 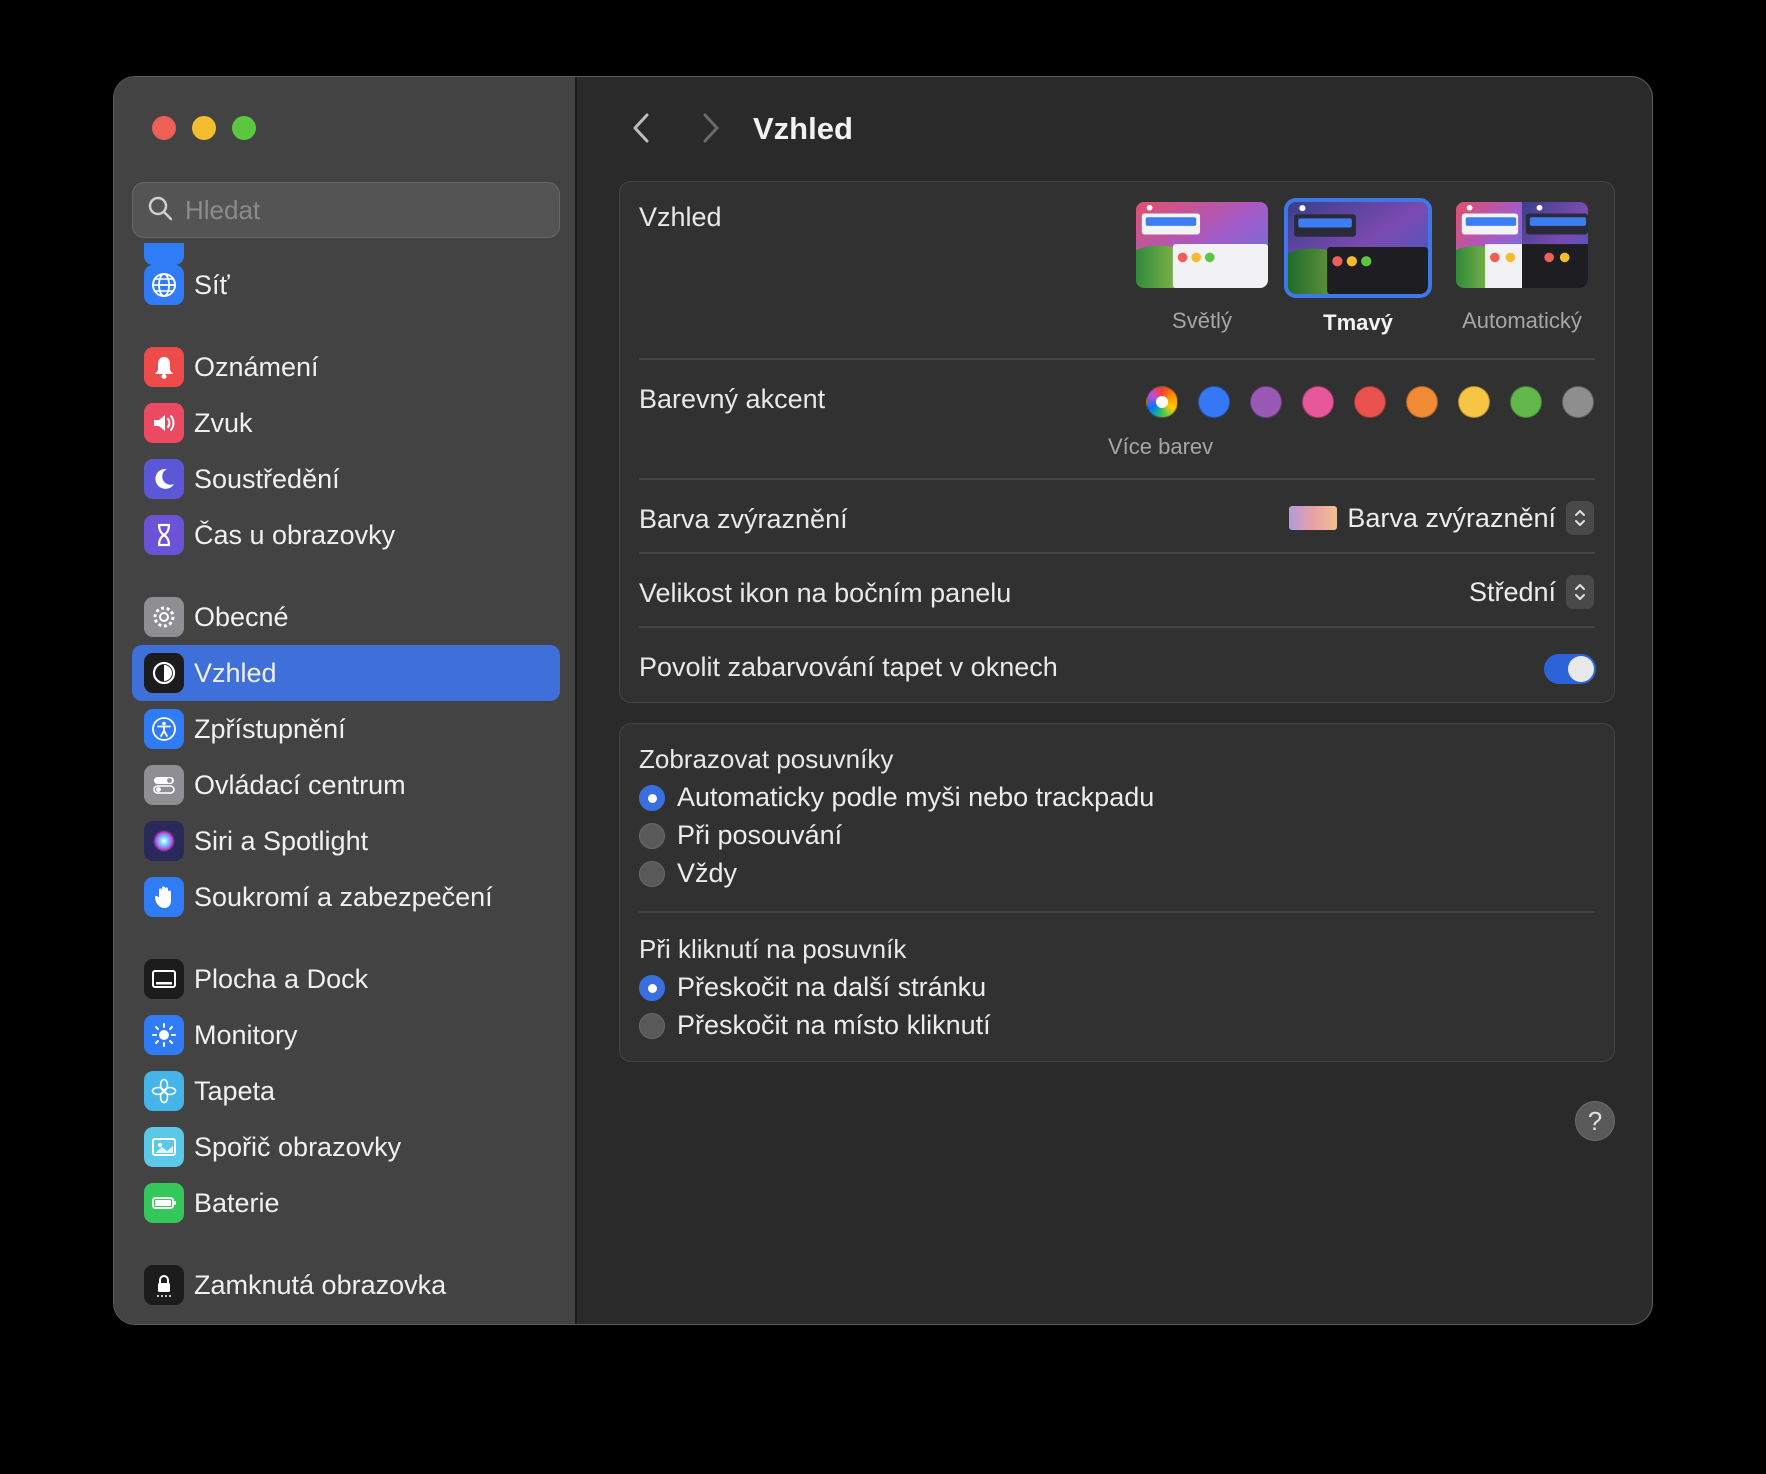 I want to click on sidebar-item-label: Monitory, so click(x=246, y=1034).